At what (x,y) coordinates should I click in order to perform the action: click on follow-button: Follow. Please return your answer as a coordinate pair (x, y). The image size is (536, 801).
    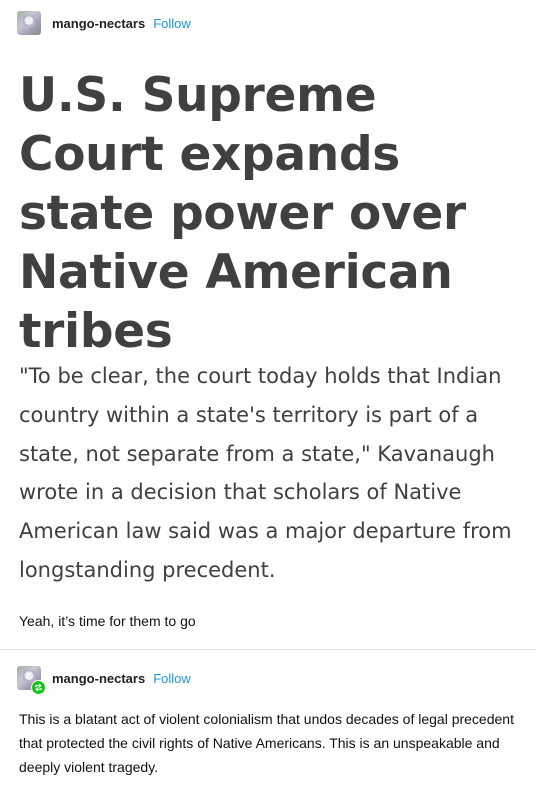
    Looking at the image, I should click on (172, 23).